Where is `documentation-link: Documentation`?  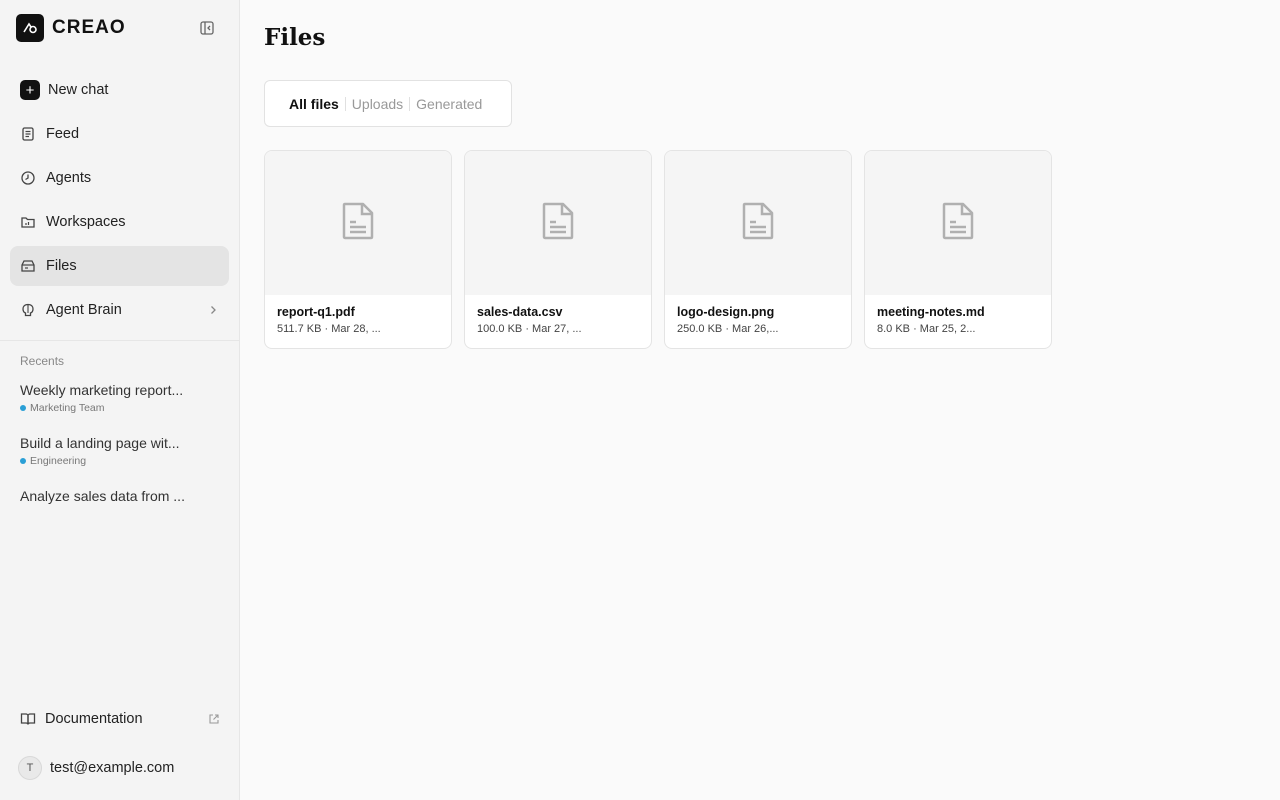 documentation-link: Documentation is located at coordinates (120, 719).